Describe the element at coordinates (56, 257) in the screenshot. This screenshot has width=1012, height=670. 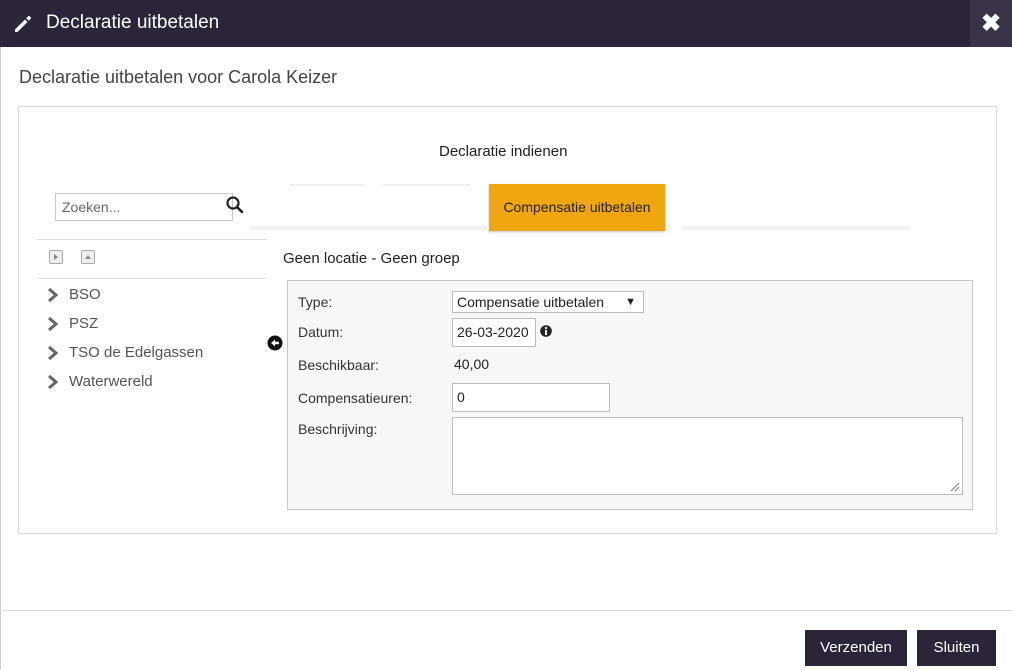
I see `expand-all-icon` at that location.